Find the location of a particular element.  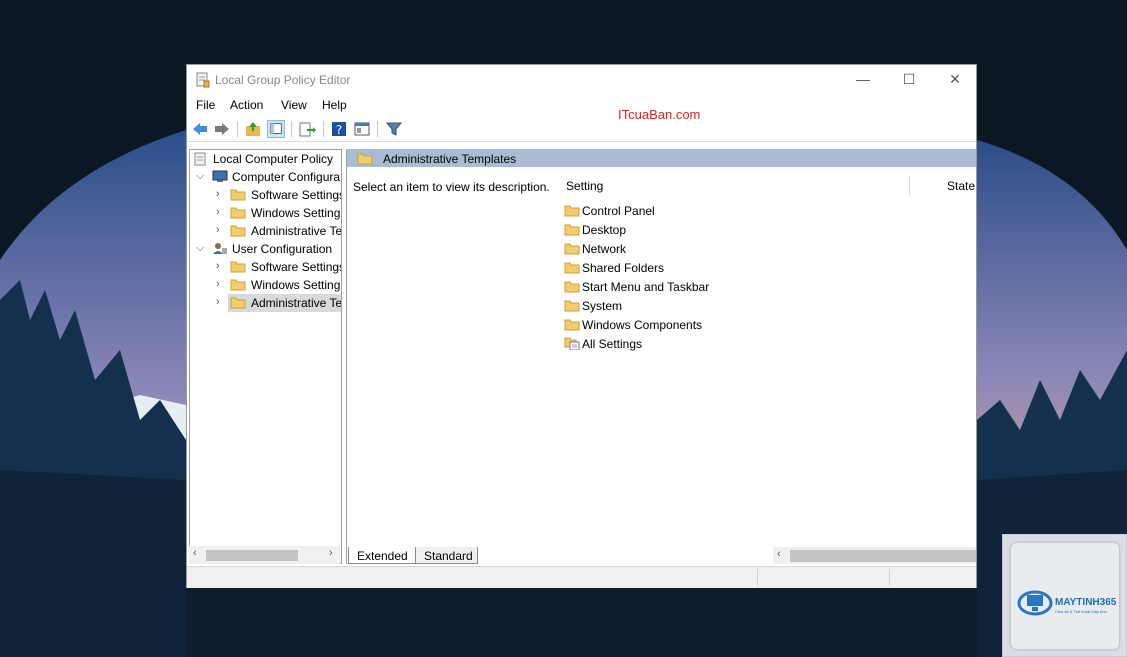

toolbar: ? is located at coordinates (581, 129).